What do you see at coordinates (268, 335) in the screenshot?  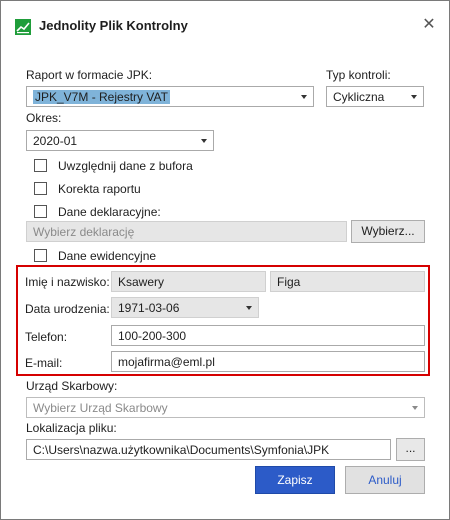 I see `phone-field: 100-200-300` at bounding box center [268, 335].